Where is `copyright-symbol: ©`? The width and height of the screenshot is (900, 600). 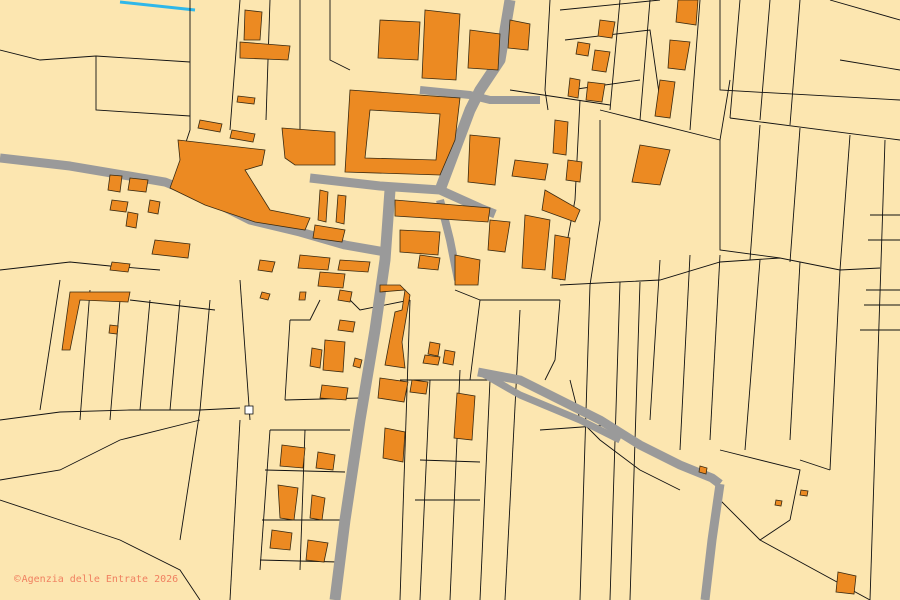
copyright-symbol: © is located at coordinates (17, 578).